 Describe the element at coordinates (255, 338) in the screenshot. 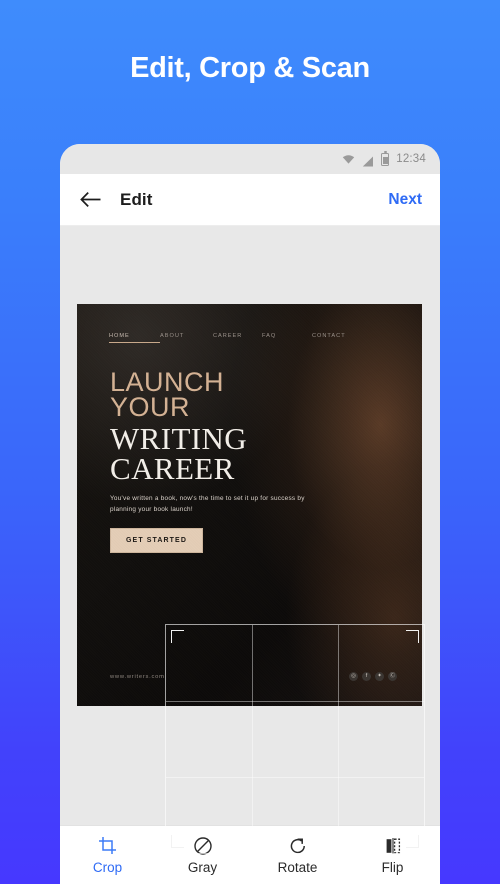

I see `poster-nav: HOME ABOUT CAREER FAQ CONTACT` at that location.